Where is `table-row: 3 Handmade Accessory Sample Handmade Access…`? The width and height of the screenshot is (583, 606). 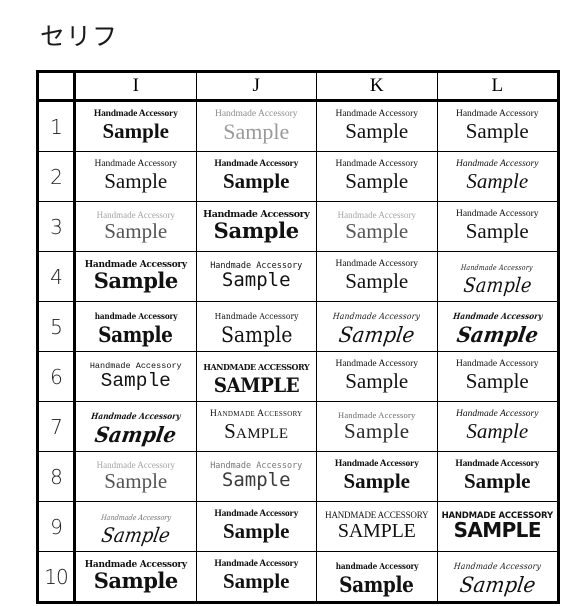 table-row: 3 Handmade Accessory Sample Handmade Access… is located at coordinates (298, 226).